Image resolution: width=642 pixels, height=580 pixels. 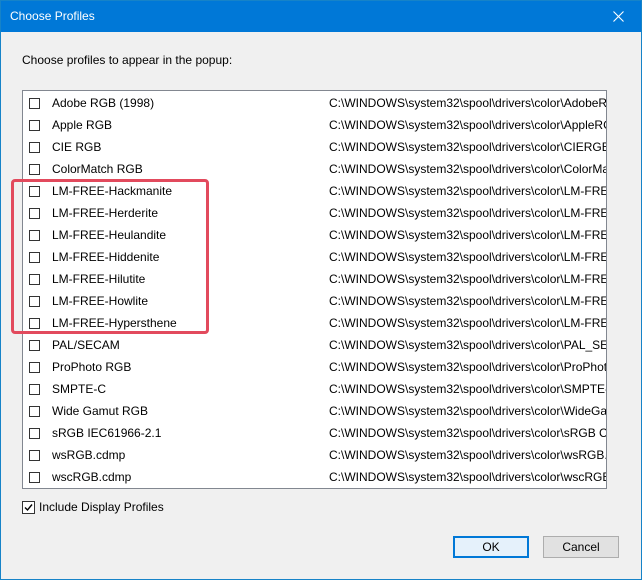 I want to click on close-icon, so click(x=618, y=16).